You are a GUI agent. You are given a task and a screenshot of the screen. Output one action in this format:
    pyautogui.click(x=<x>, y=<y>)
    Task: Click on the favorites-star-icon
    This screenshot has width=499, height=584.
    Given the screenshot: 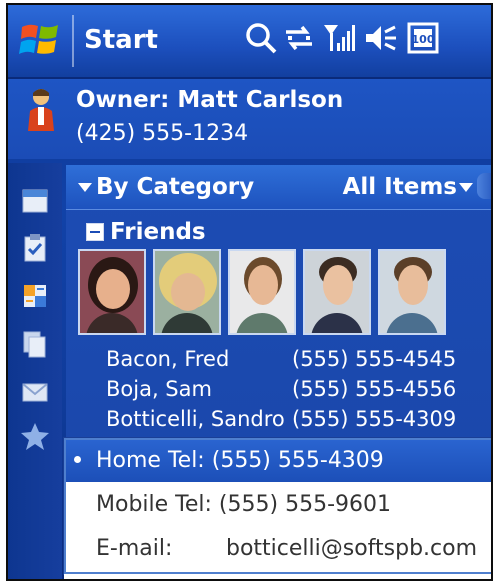 What is the action you would take?
    pyautogui.click(x=35, y=436)
    